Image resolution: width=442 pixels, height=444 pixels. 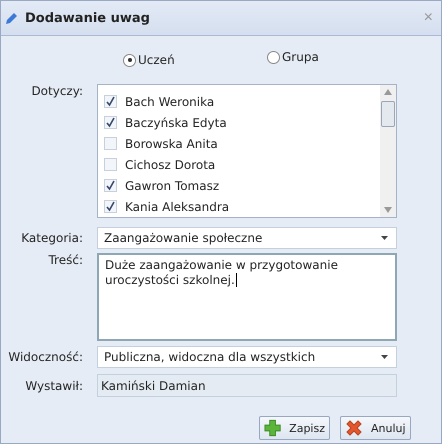 What do you see at coordinates (65, 260) in the screenshot?
I see `field-label: Treść:` at bounding box center [65, 260].